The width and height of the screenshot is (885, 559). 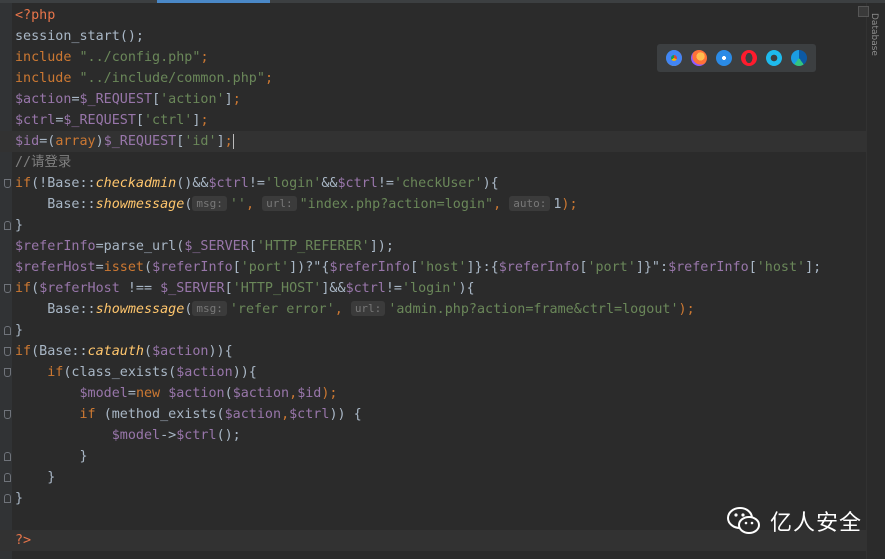 I want to click on code-line: $model->$ctrl();, so click(x=433, y=435).